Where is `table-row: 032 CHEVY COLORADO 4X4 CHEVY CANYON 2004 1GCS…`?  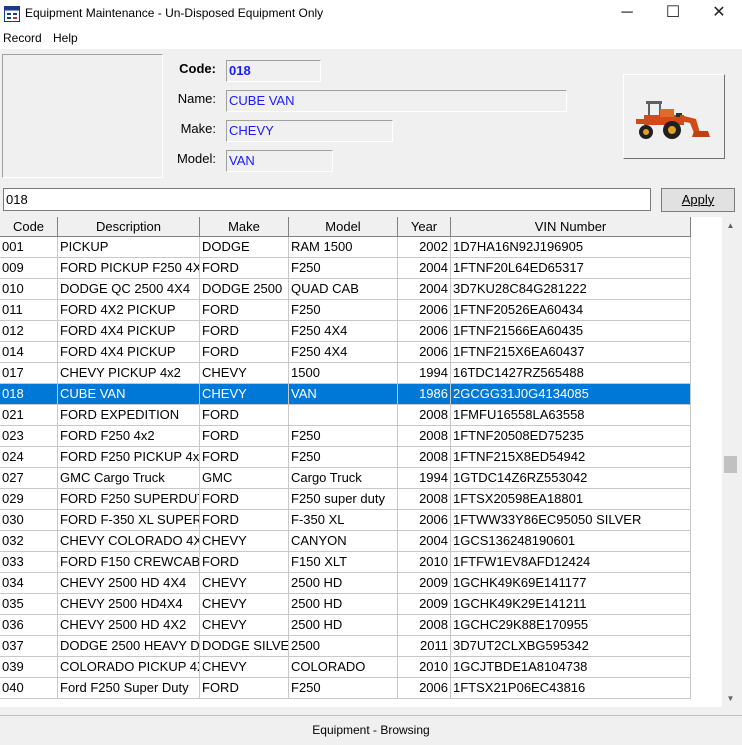 table-row: 032 CHEVY COLORADO 4X4 CHEVY CANYON 2004 1GCS… is located at coordinates (361, 541).